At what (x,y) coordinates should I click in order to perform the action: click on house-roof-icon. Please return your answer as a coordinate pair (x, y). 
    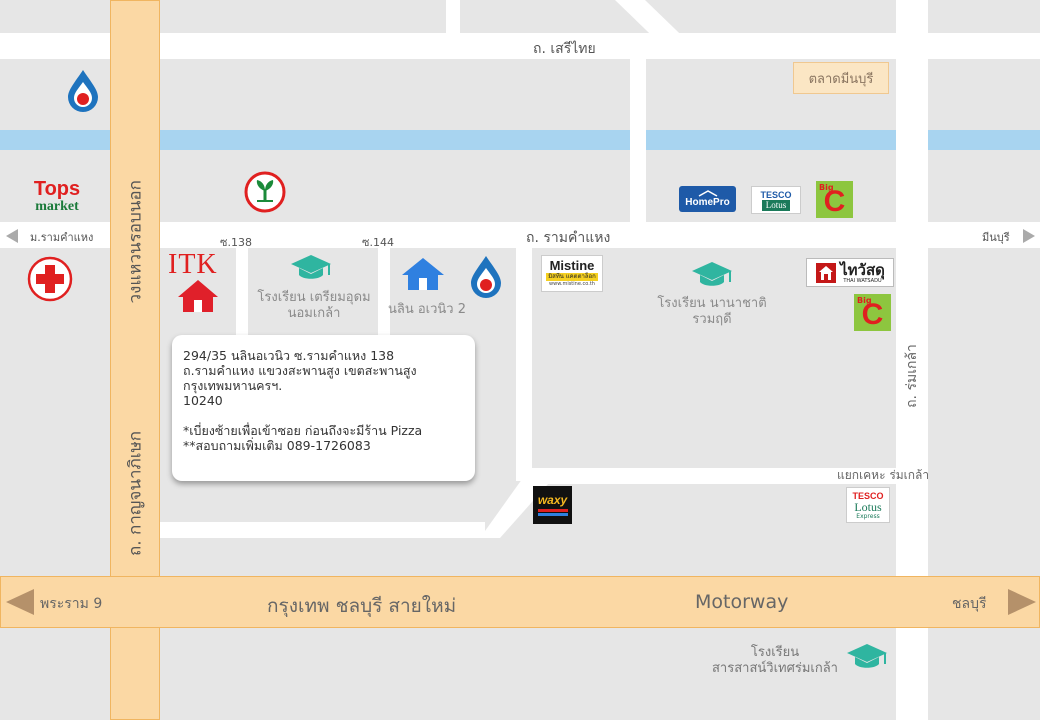
    Looking at the image, I should click on (707, 193).